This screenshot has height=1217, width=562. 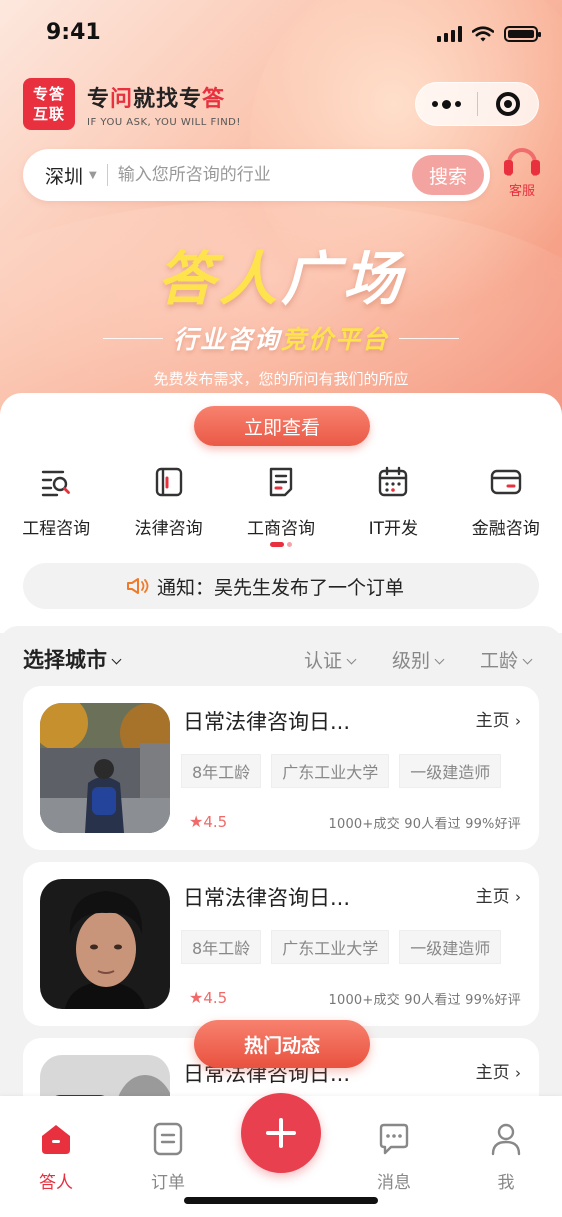 I want to click on status-bar: 9:41, so click(x=281, y=32).